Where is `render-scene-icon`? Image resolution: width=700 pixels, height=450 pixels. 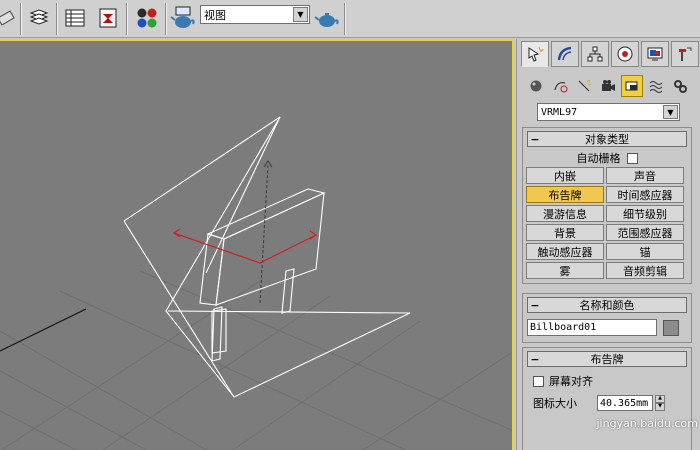 render-scene-icon is located at coordinates (183, 18).